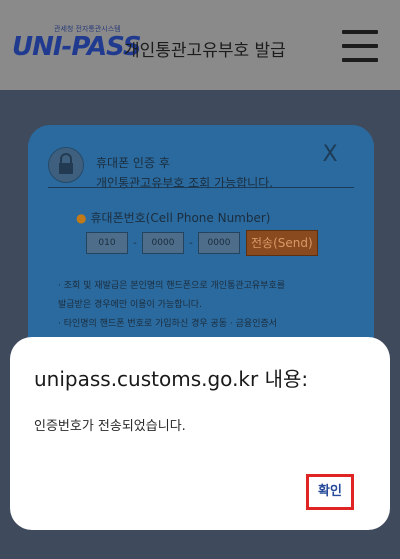 The height and width of the screenshot is (559, 400). I want to click on unipass-logo: 관세청 전자통관시스템 UNI-PASS, so click(77, 45).